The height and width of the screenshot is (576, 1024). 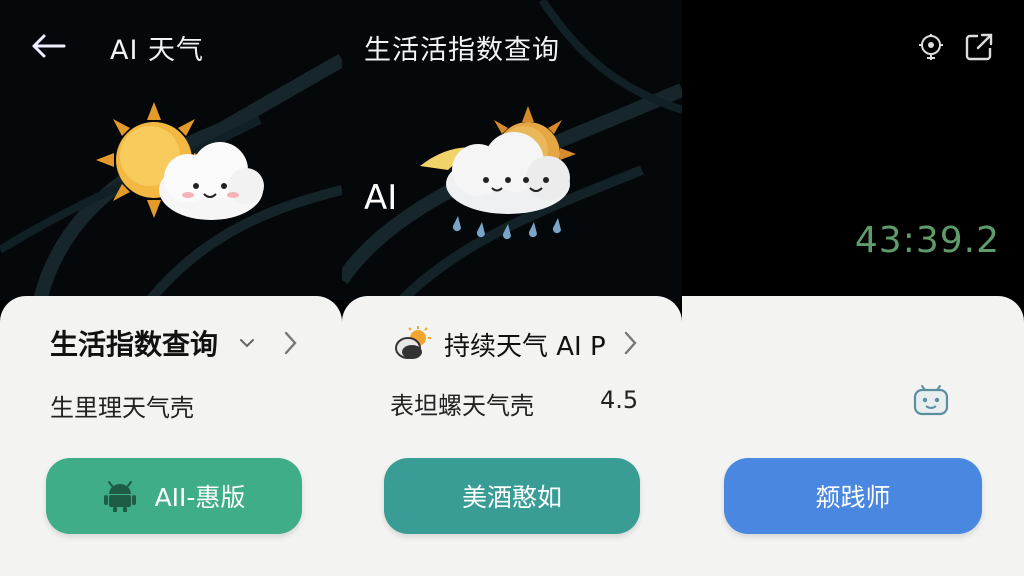 What do you see at coordinates (525, 344) in the screenshot?
I see `card-title: 持续天气 AI P` at bounding box center [525, 344].